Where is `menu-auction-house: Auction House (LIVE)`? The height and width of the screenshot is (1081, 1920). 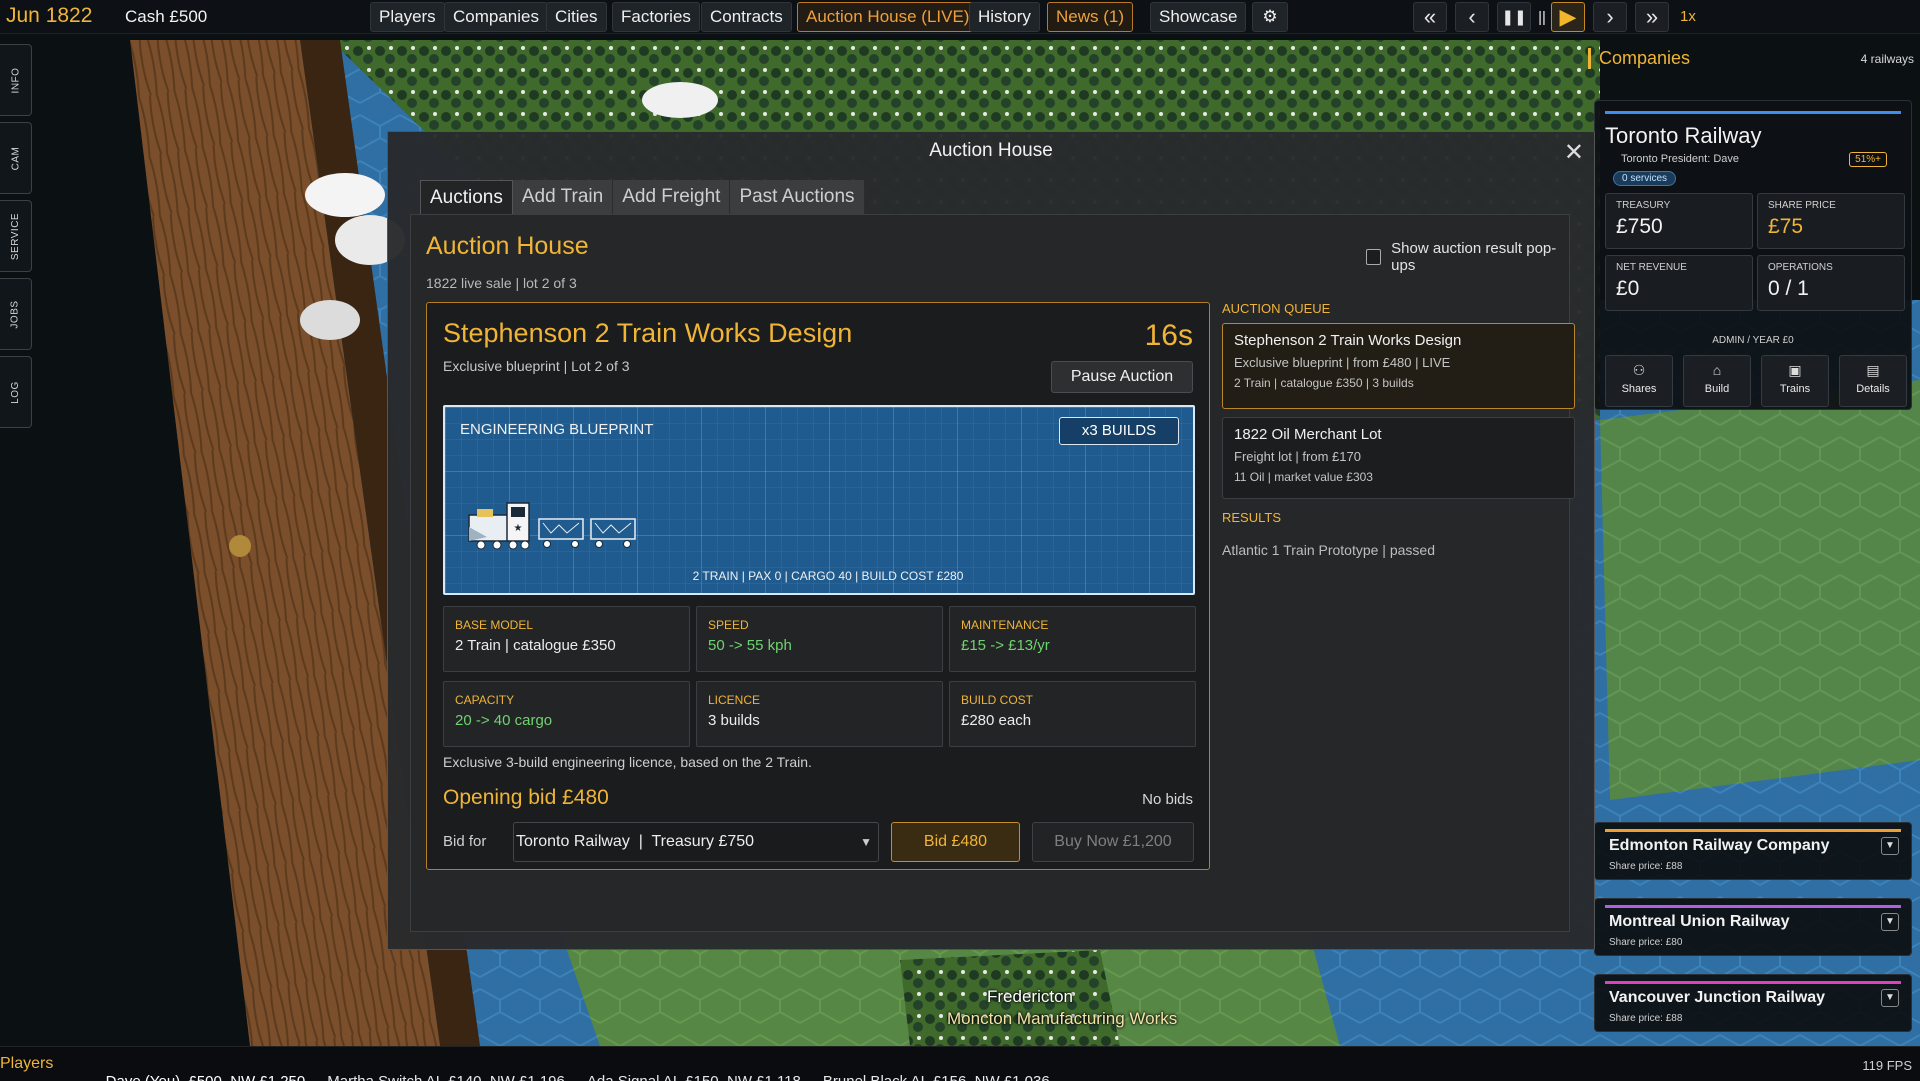
menu-auction-house: Auction House (LIVE) is located at coordinates (888, 17).